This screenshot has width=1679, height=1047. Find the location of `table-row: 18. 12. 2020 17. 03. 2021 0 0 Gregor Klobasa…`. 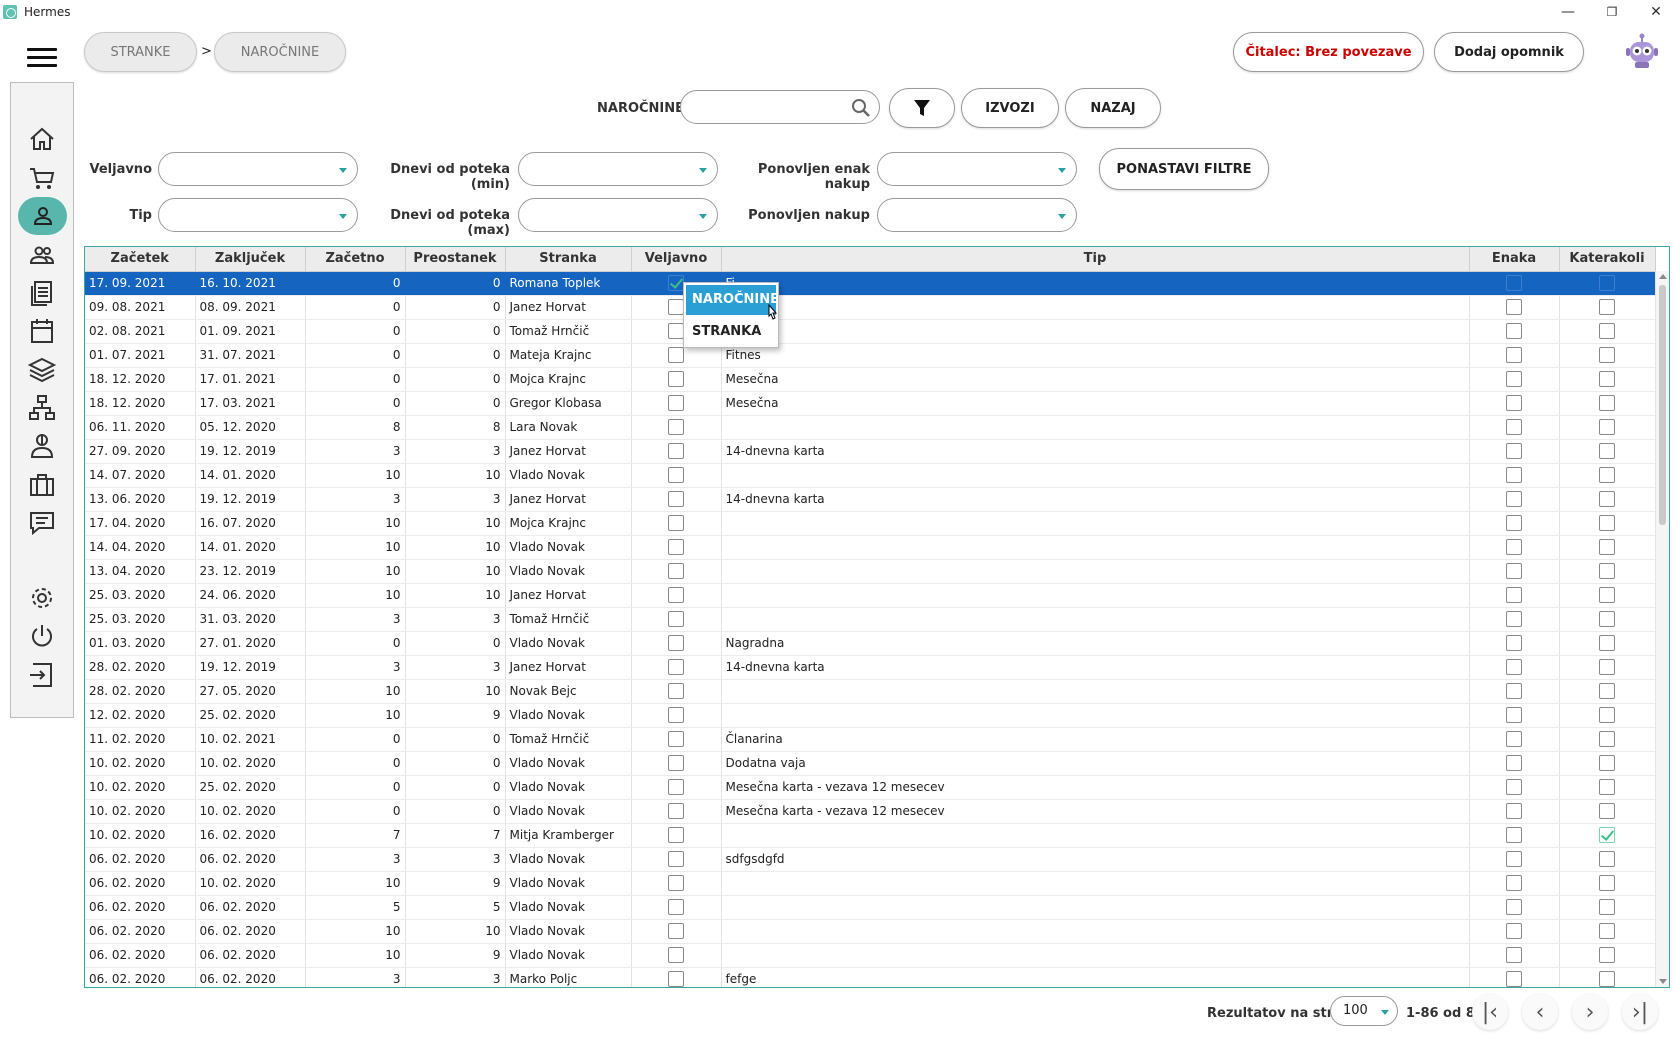

table-row: 18. 12. 2020 17. 03. 2021 0 0 Gregor Klobasa… is located at coordinates (870, 403).